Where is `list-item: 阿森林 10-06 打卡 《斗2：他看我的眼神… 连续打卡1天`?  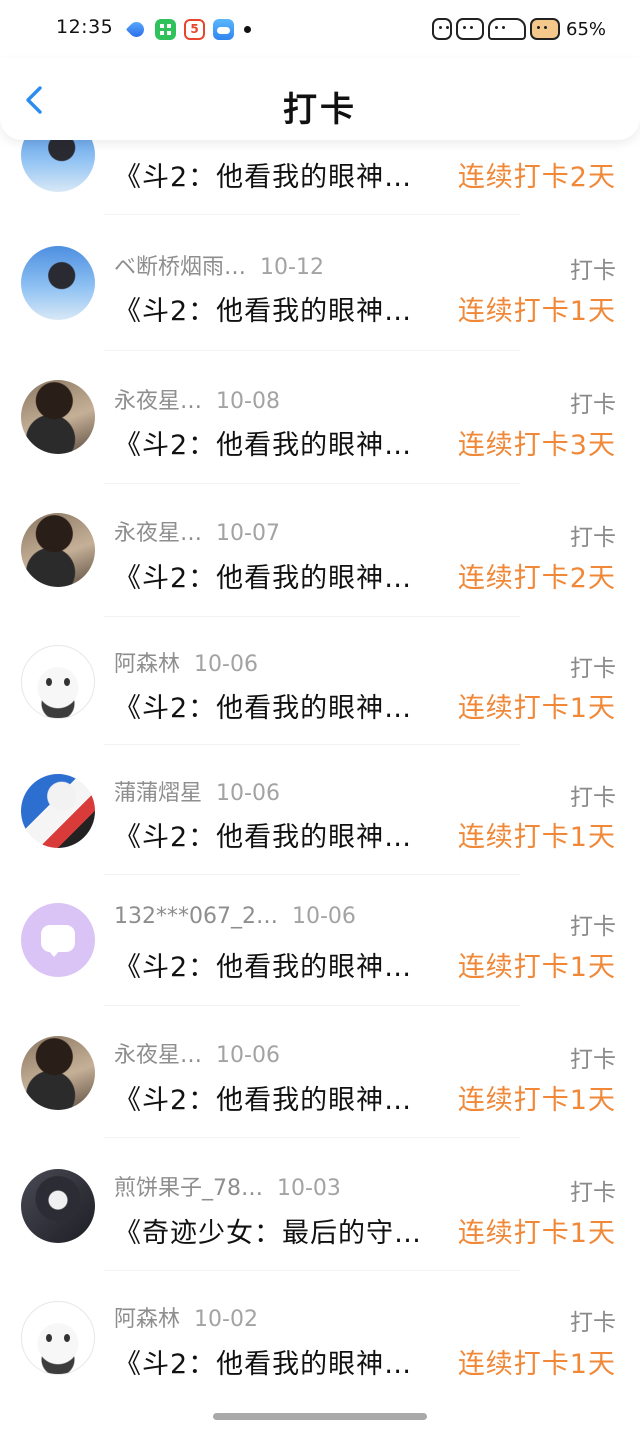 list-item: 阿森林 10-06 打卡 《斗2：他看我的眼神… 连续打卡1天 is located at coordinates (320, 702).